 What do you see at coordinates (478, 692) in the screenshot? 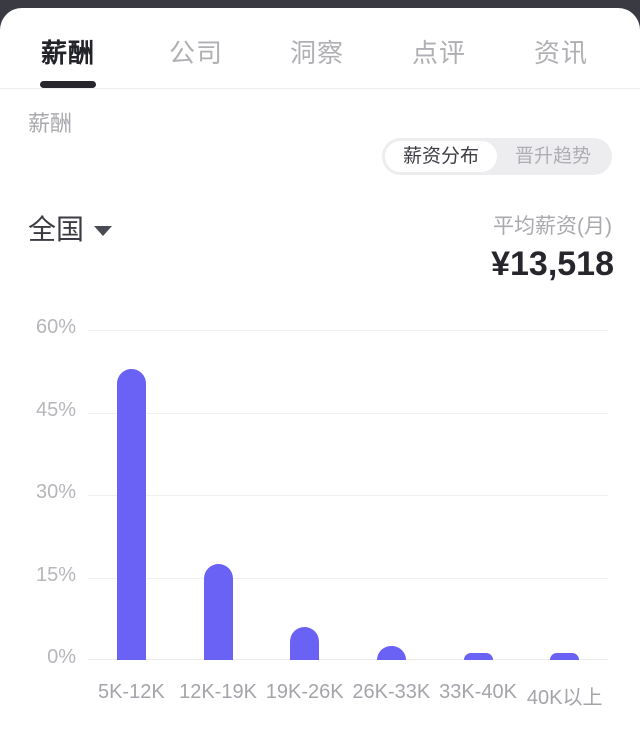
I see `x-axis-tick-label: 33K-40K` at bounding box center [478, 692].